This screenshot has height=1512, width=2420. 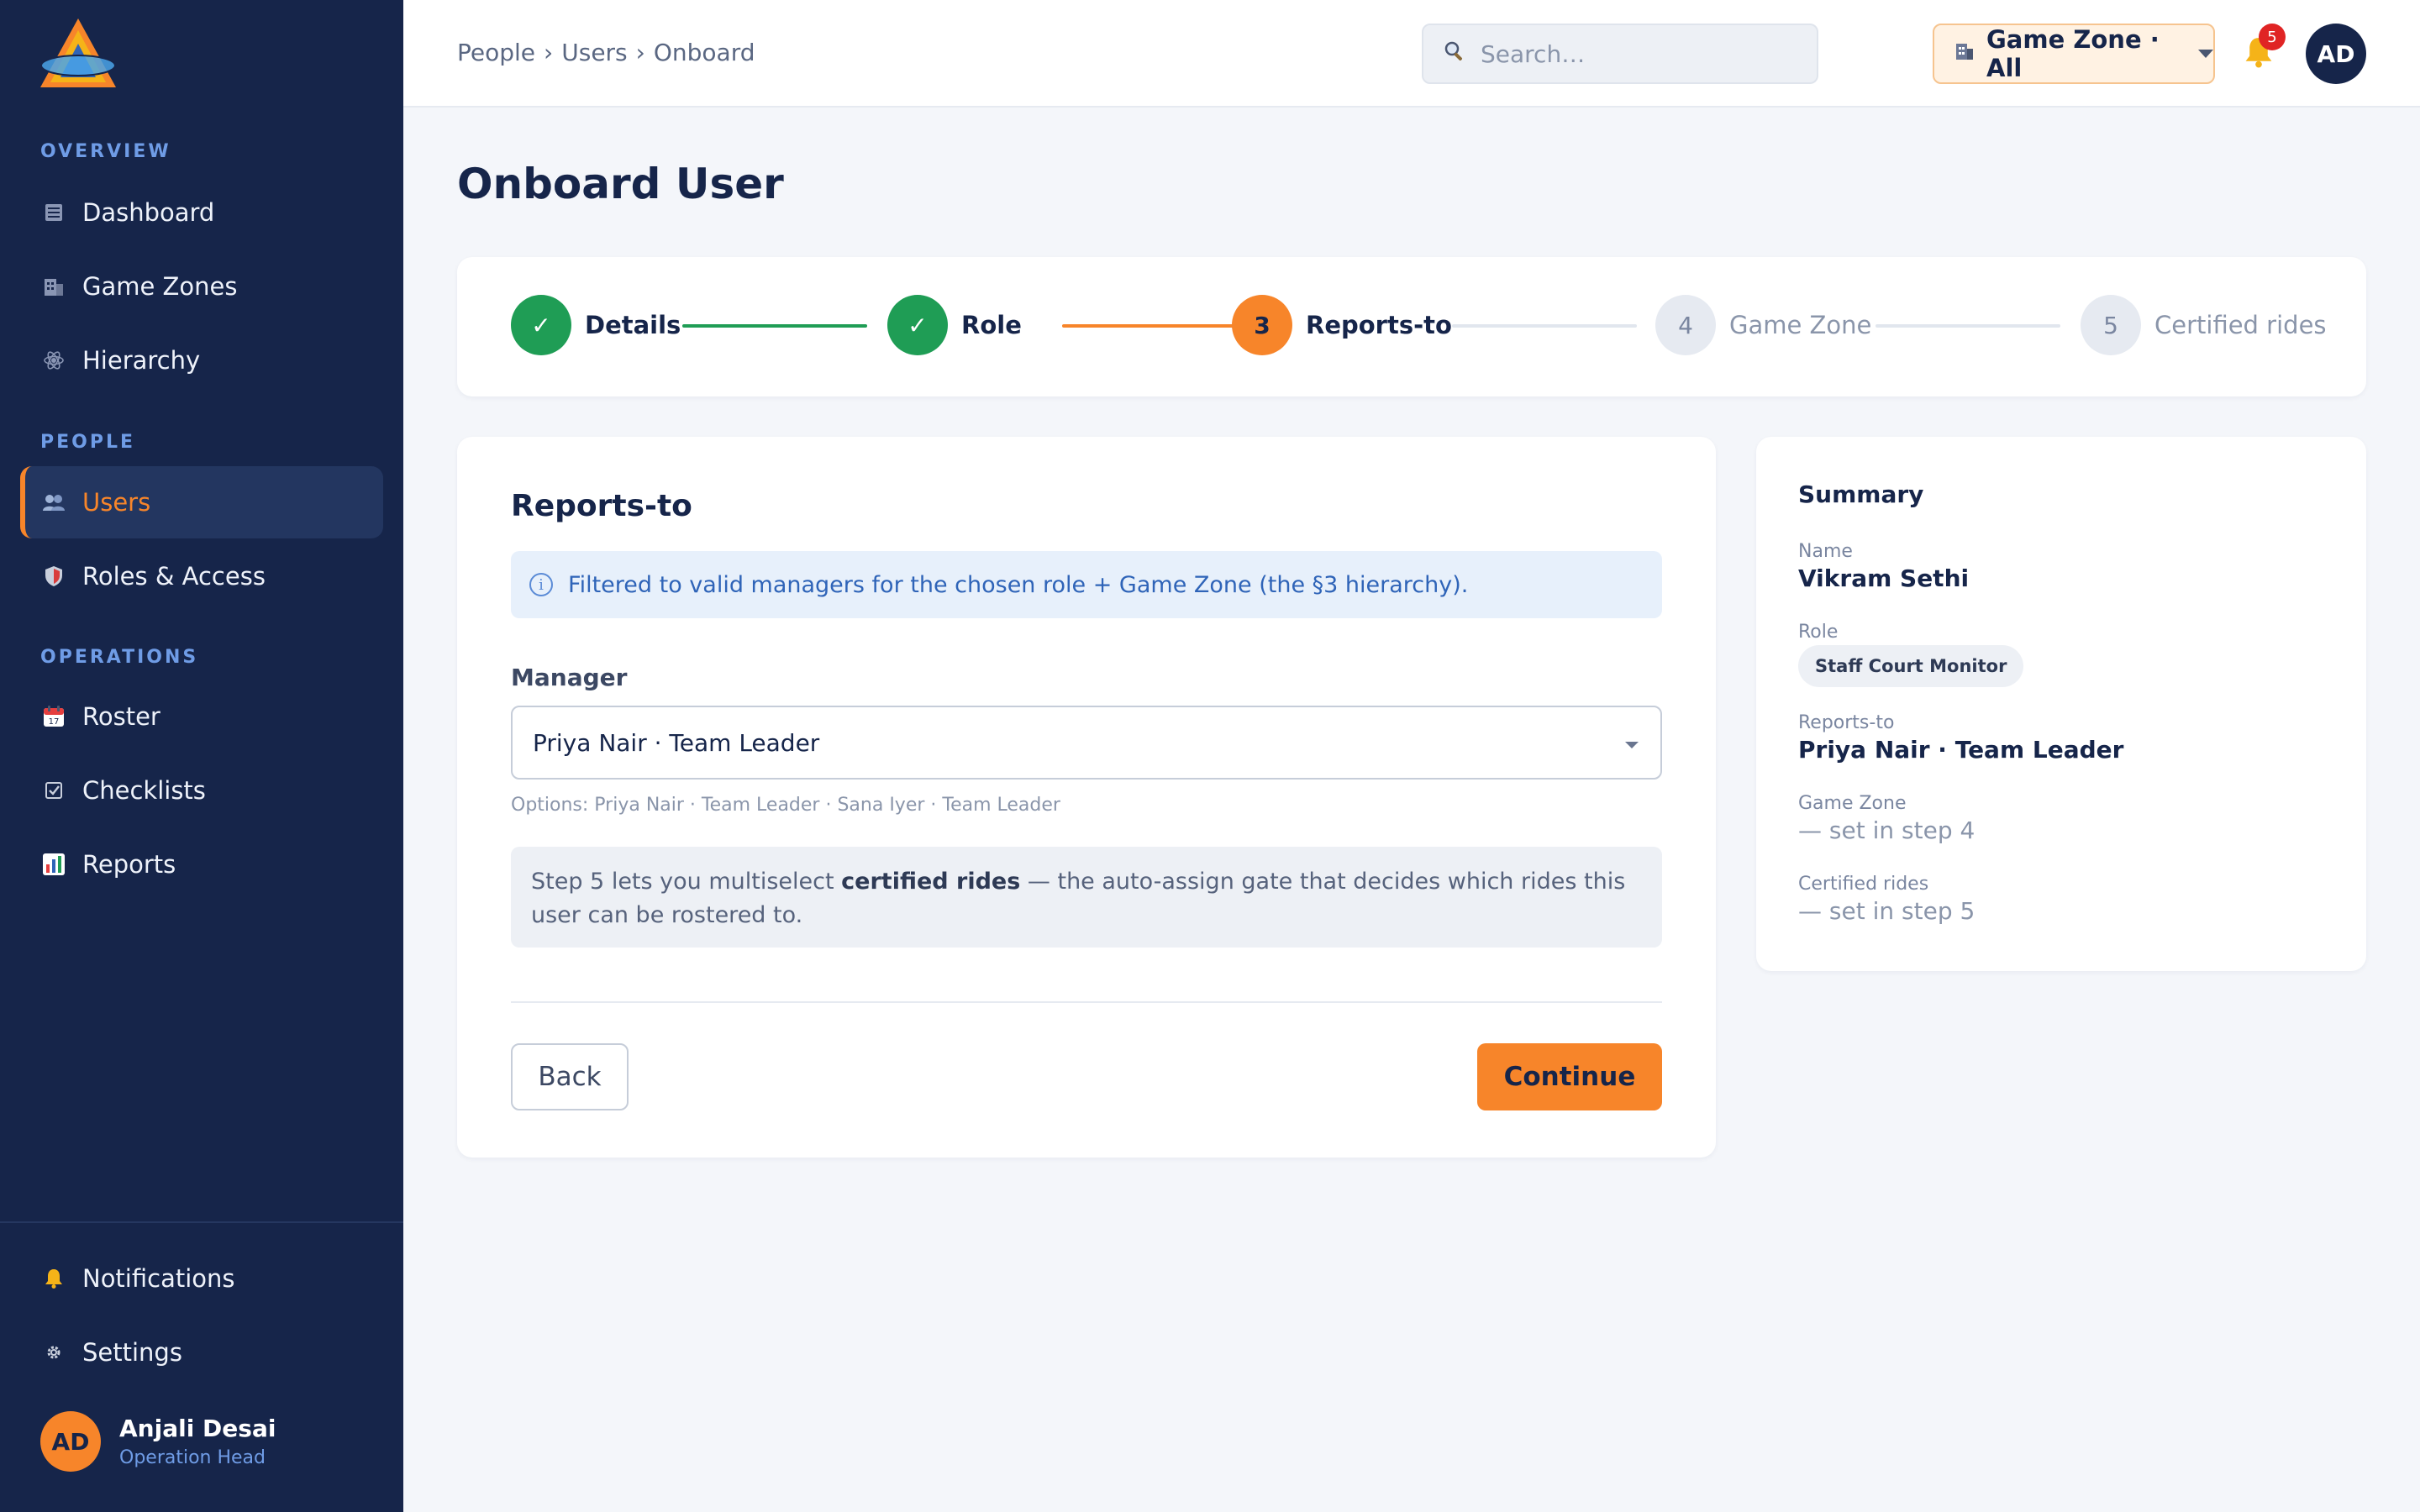 I want to click on dashboard-icon, so click(x=53, y=212).